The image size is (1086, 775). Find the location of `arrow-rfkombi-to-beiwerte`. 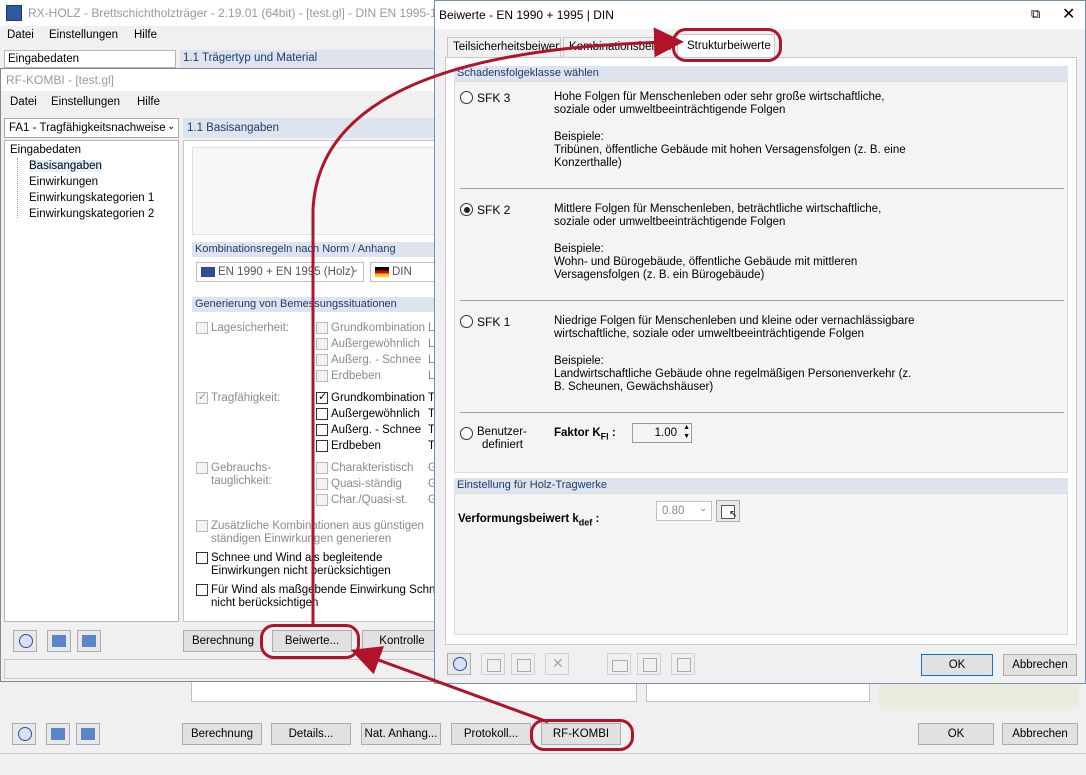

arrow-rfkombi-to-beiwerte is located at coordinates (449, 685).